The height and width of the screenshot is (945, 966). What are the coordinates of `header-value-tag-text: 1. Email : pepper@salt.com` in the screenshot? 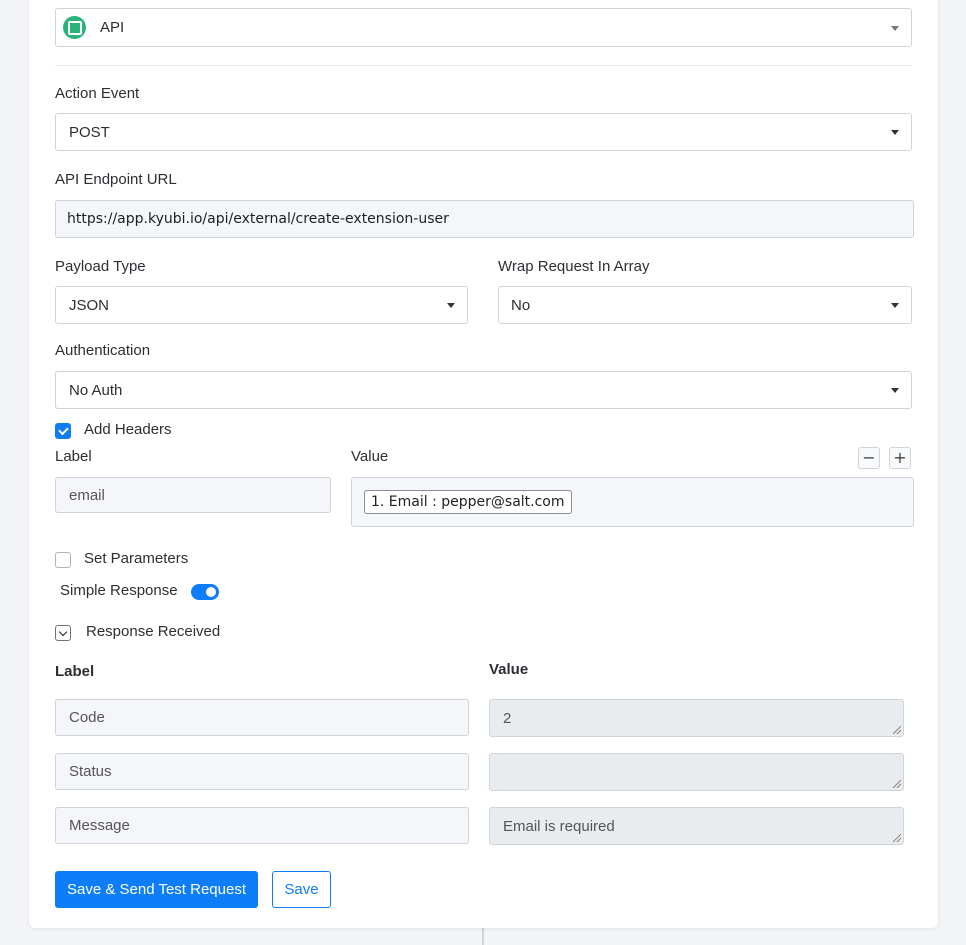 It's located at (468, 502).